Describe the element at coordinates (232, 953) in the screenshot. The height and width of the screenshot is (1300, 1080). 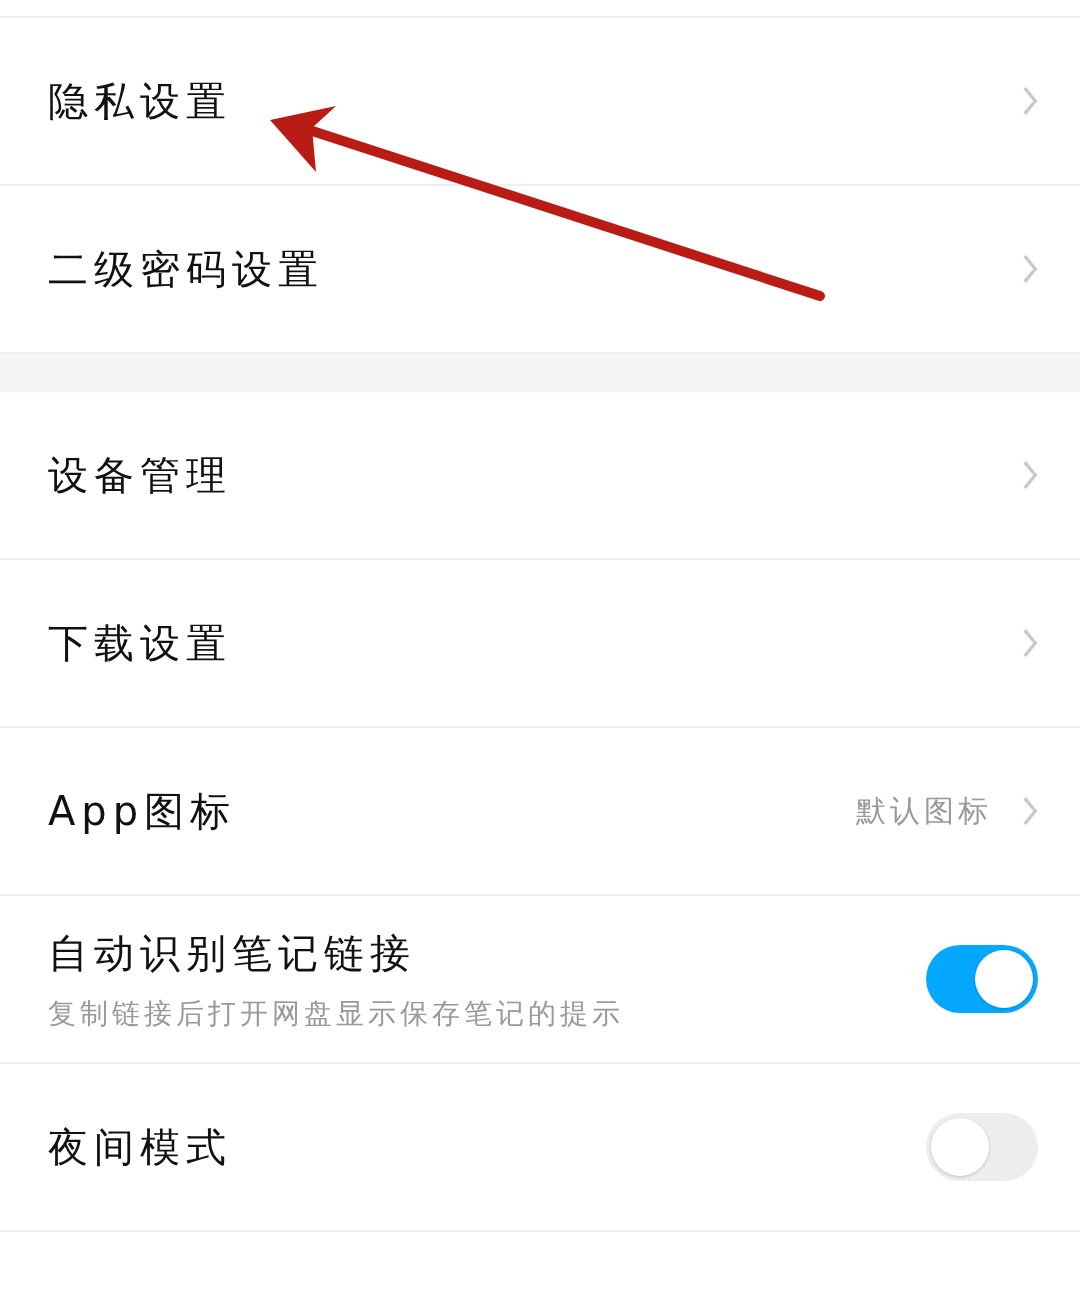
I see `row-title: 自动识别笔记链接` at that location.